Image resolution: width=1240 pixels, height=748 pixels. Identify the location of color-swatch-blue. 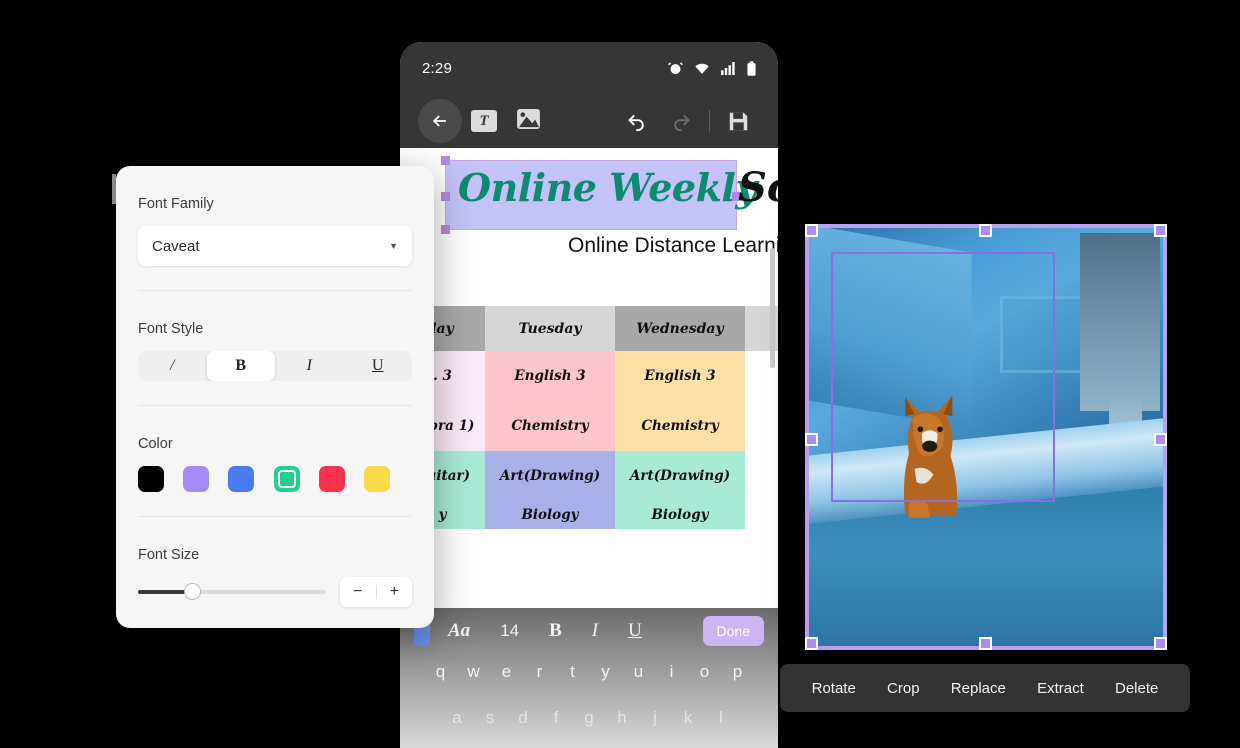
(241, 479).